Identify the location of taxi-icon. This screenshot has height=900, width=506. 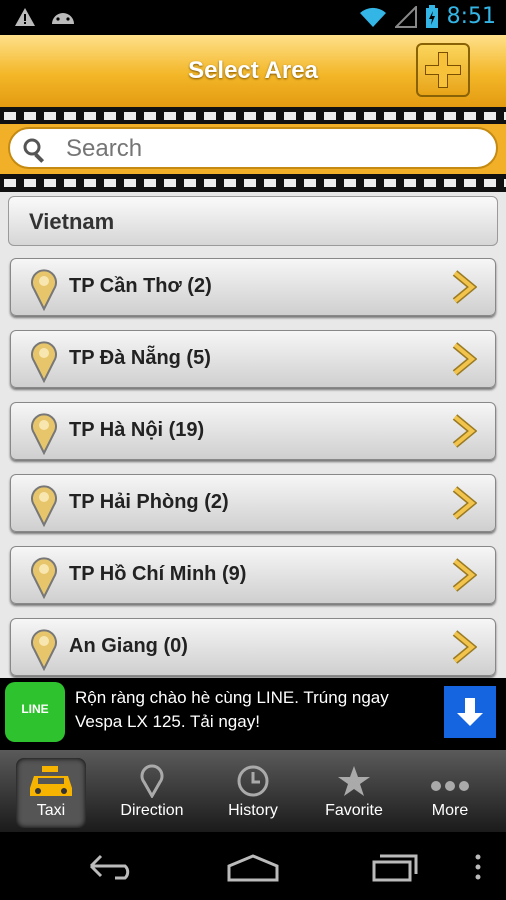
(51, 781).